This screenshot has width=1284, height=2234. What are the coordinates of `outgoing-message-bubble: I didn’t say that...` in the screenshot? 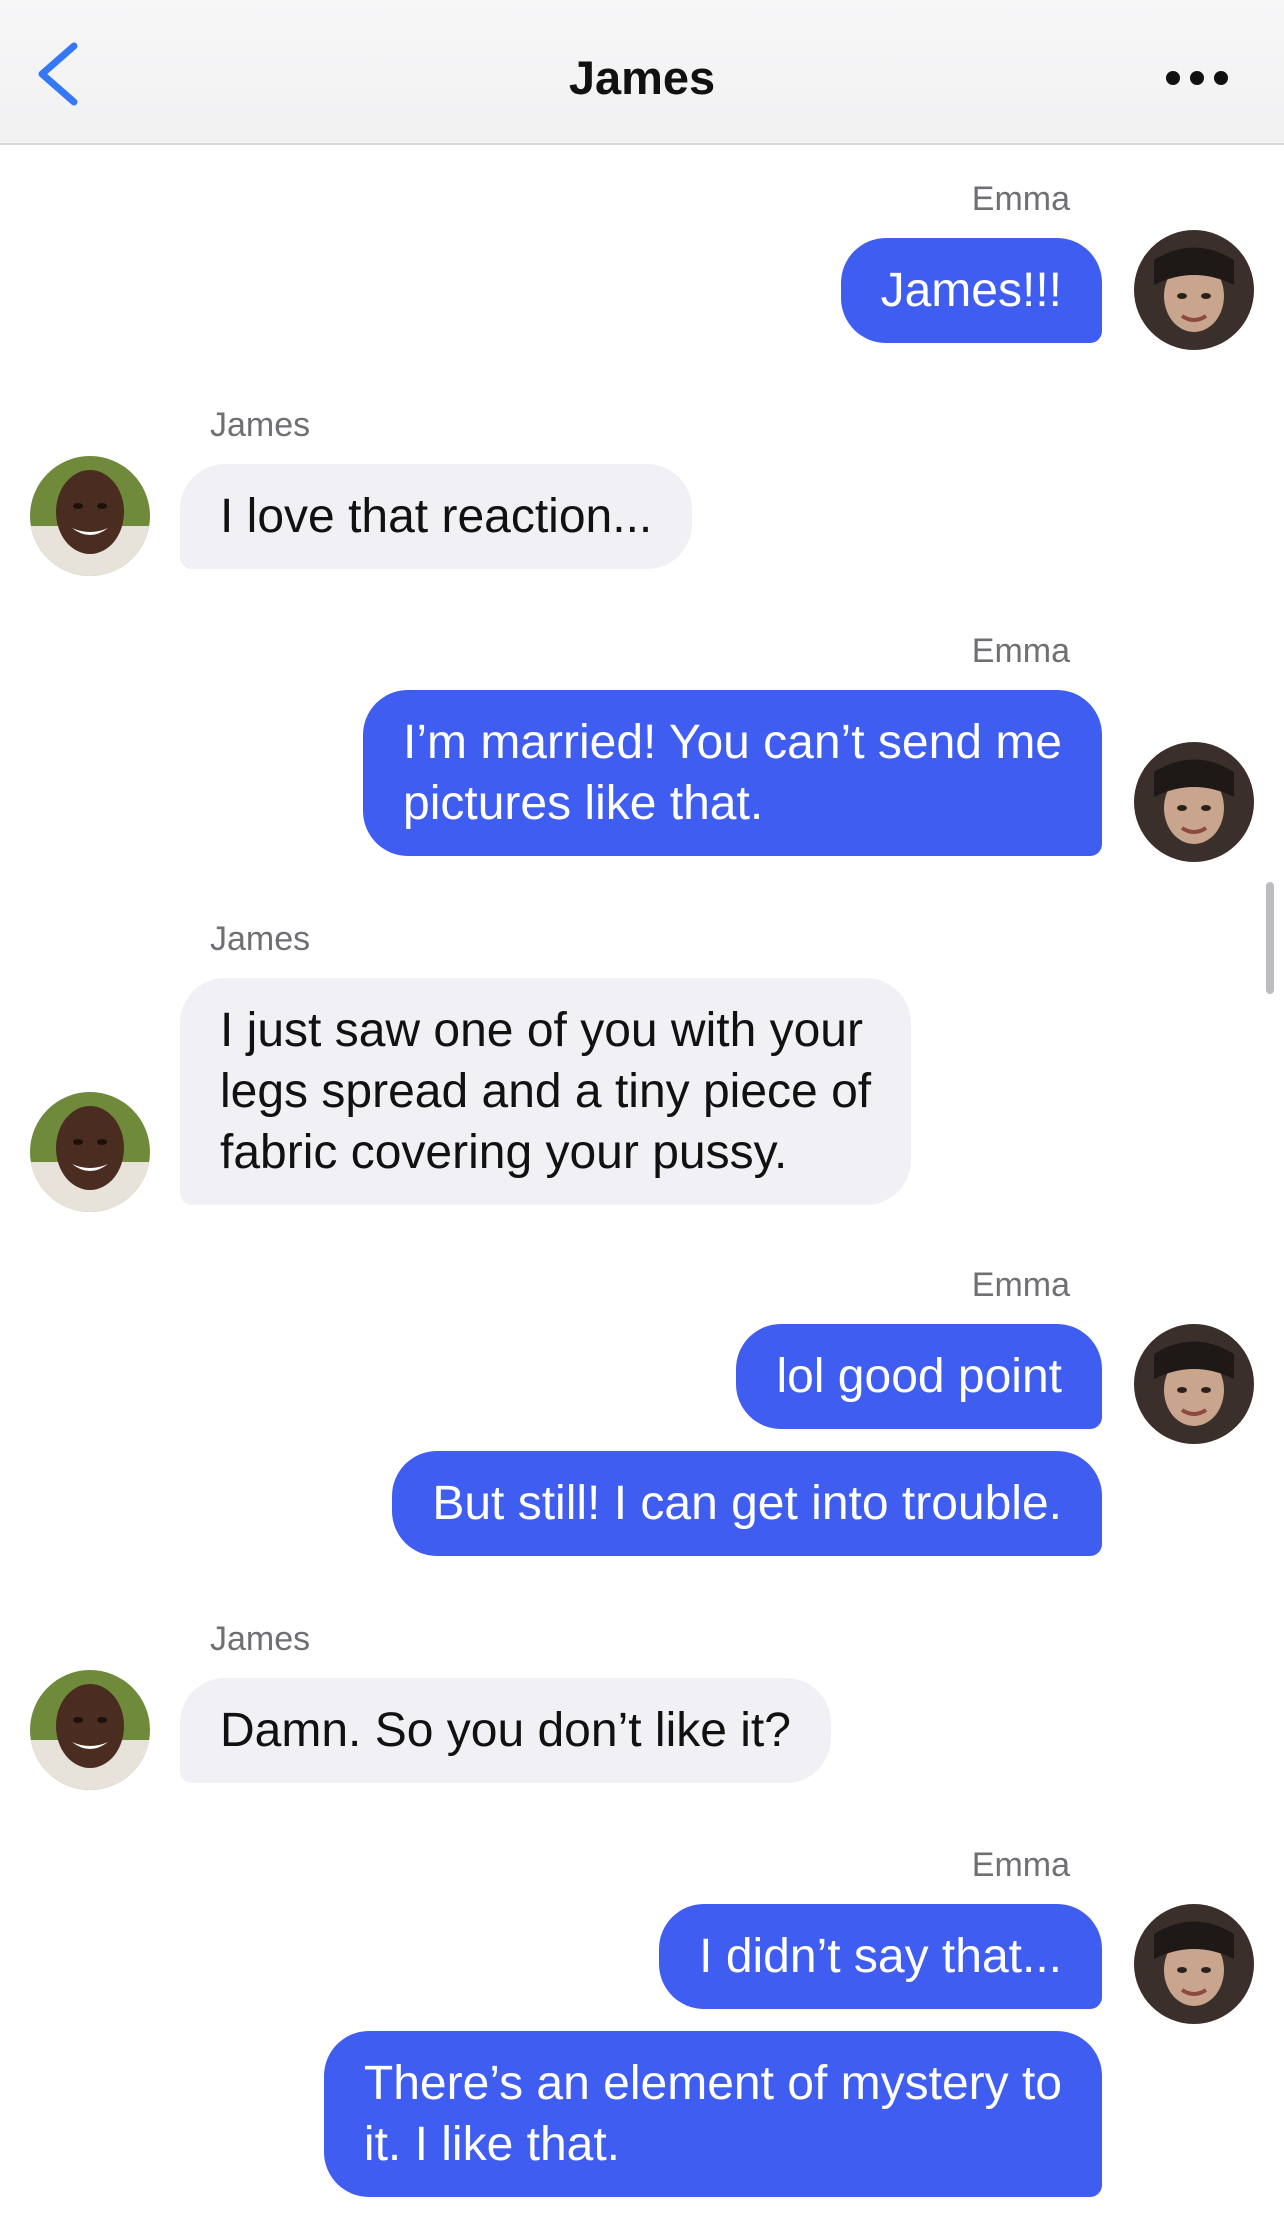 It's located at (880, 1956).